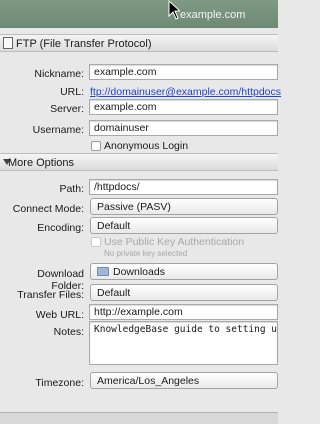 The image size is (320, 424). Describe the element at coordinates (146, 146) in the screenshot. I see `anonymous-login-label: Anonymous Login` at that location.